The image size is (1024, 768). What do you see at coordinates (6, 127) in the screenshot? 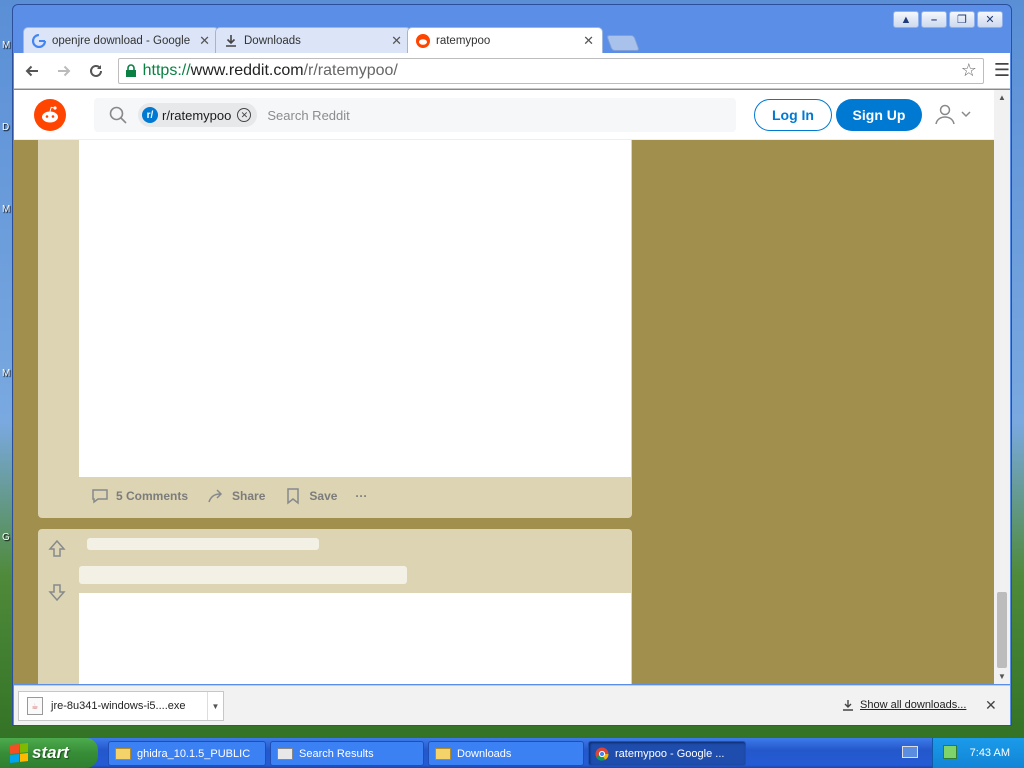
I see `desktop-label: D` at bounding box center [6, 127].